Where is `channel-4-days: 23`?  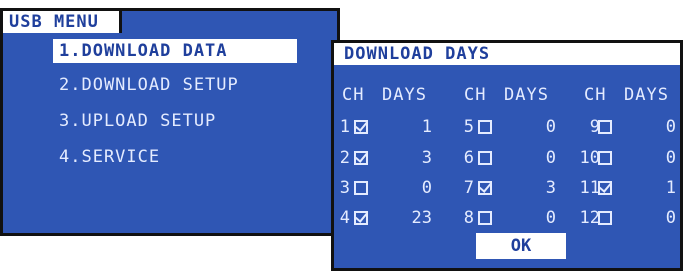 channel-4-days: 23 is located at coordinates (421, 218).